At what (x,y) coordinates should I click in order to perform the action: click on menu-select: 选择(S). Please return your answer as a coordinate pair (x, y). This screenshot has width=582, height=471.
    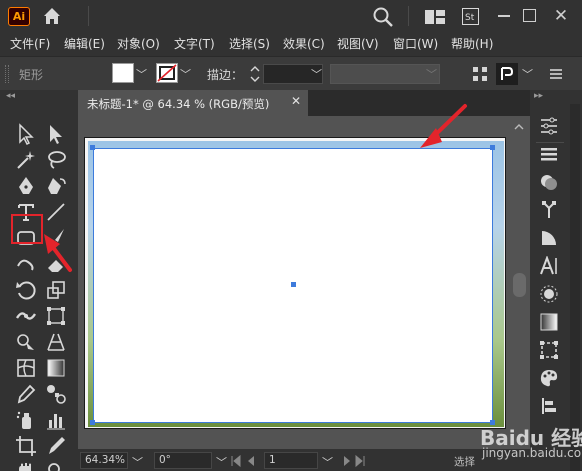
    Looking at the image, I should click on (249, 43).